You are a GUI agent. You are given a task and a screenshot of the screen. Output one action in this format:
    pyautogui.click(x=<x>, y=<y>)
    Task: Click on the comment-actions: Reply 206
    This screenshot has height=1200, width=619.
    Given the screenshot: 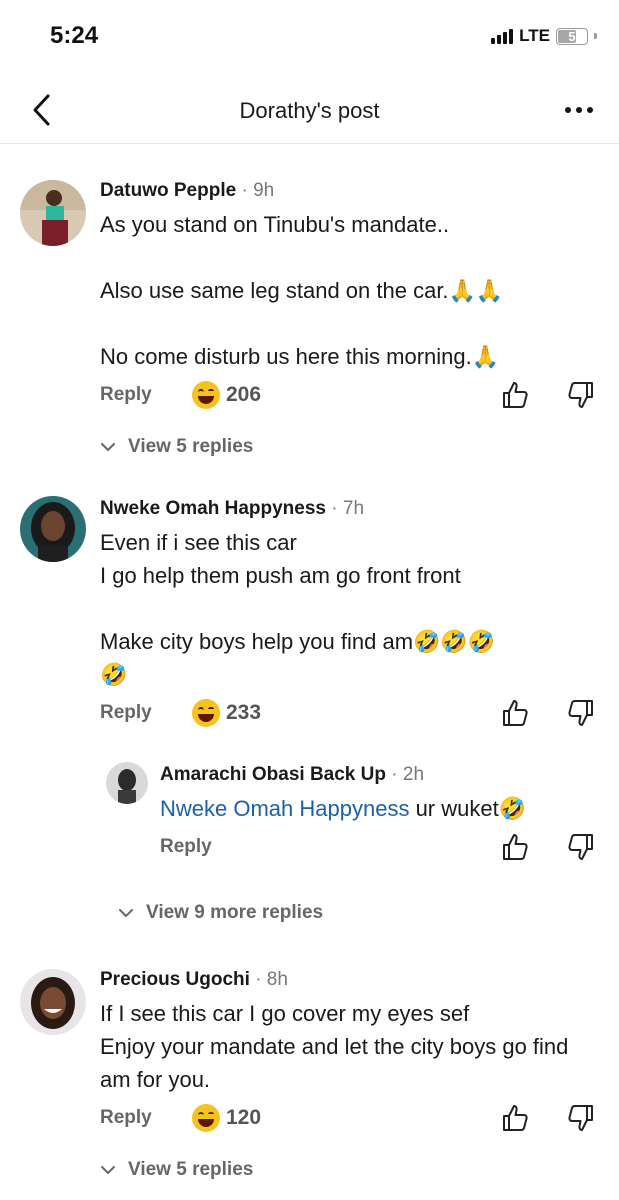 What is the action you would take?
    pyautogui.click(x=349, y=397)
    